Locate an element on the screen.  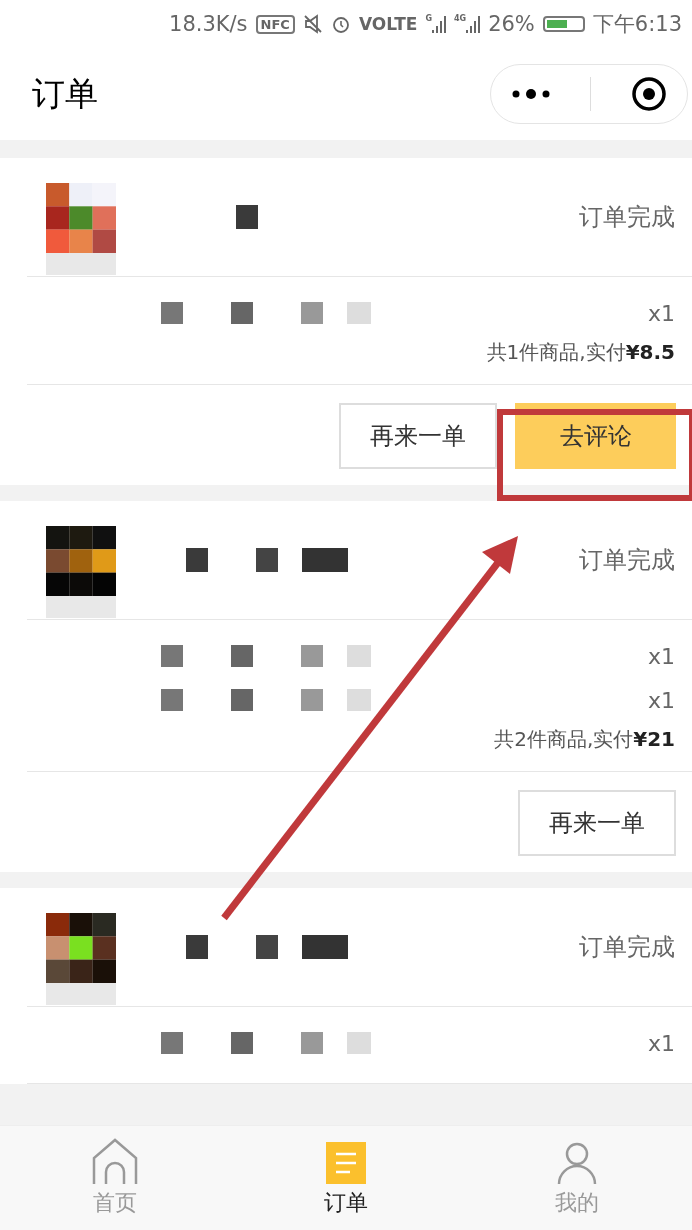
battery-percent: 26% is located at coordinates (511, 24).